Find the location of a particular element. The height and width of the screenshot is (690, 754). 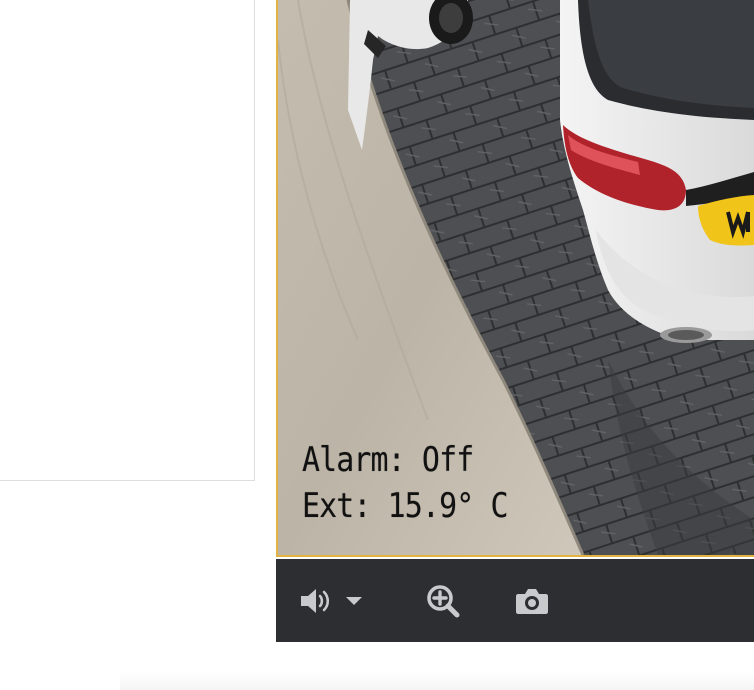

camera-icon is located at coordinates (532, 601).